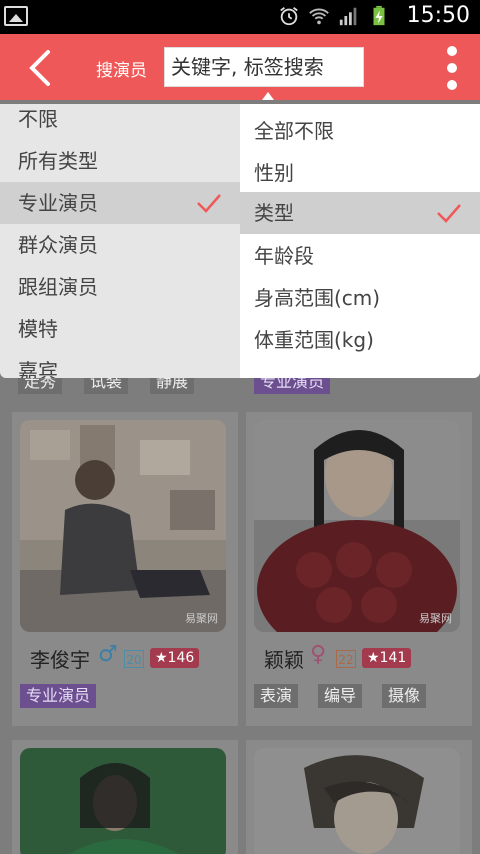 The width and height of the screenshot is (480, 854). I want to click on search-input, so click(264, 67).